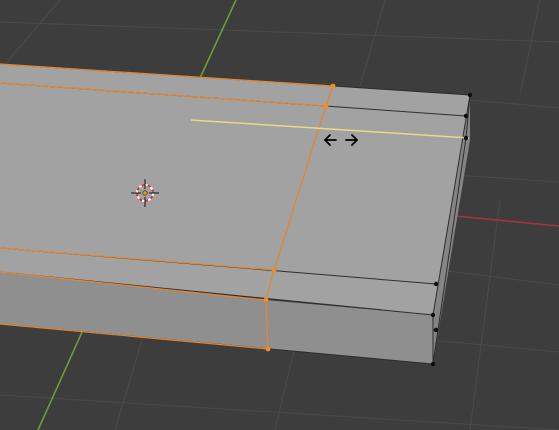 This screenshot has width=559, height=430. Describe the element at coordinates (506, 221) in the screenshot. I see `x-axis-line` at that location.